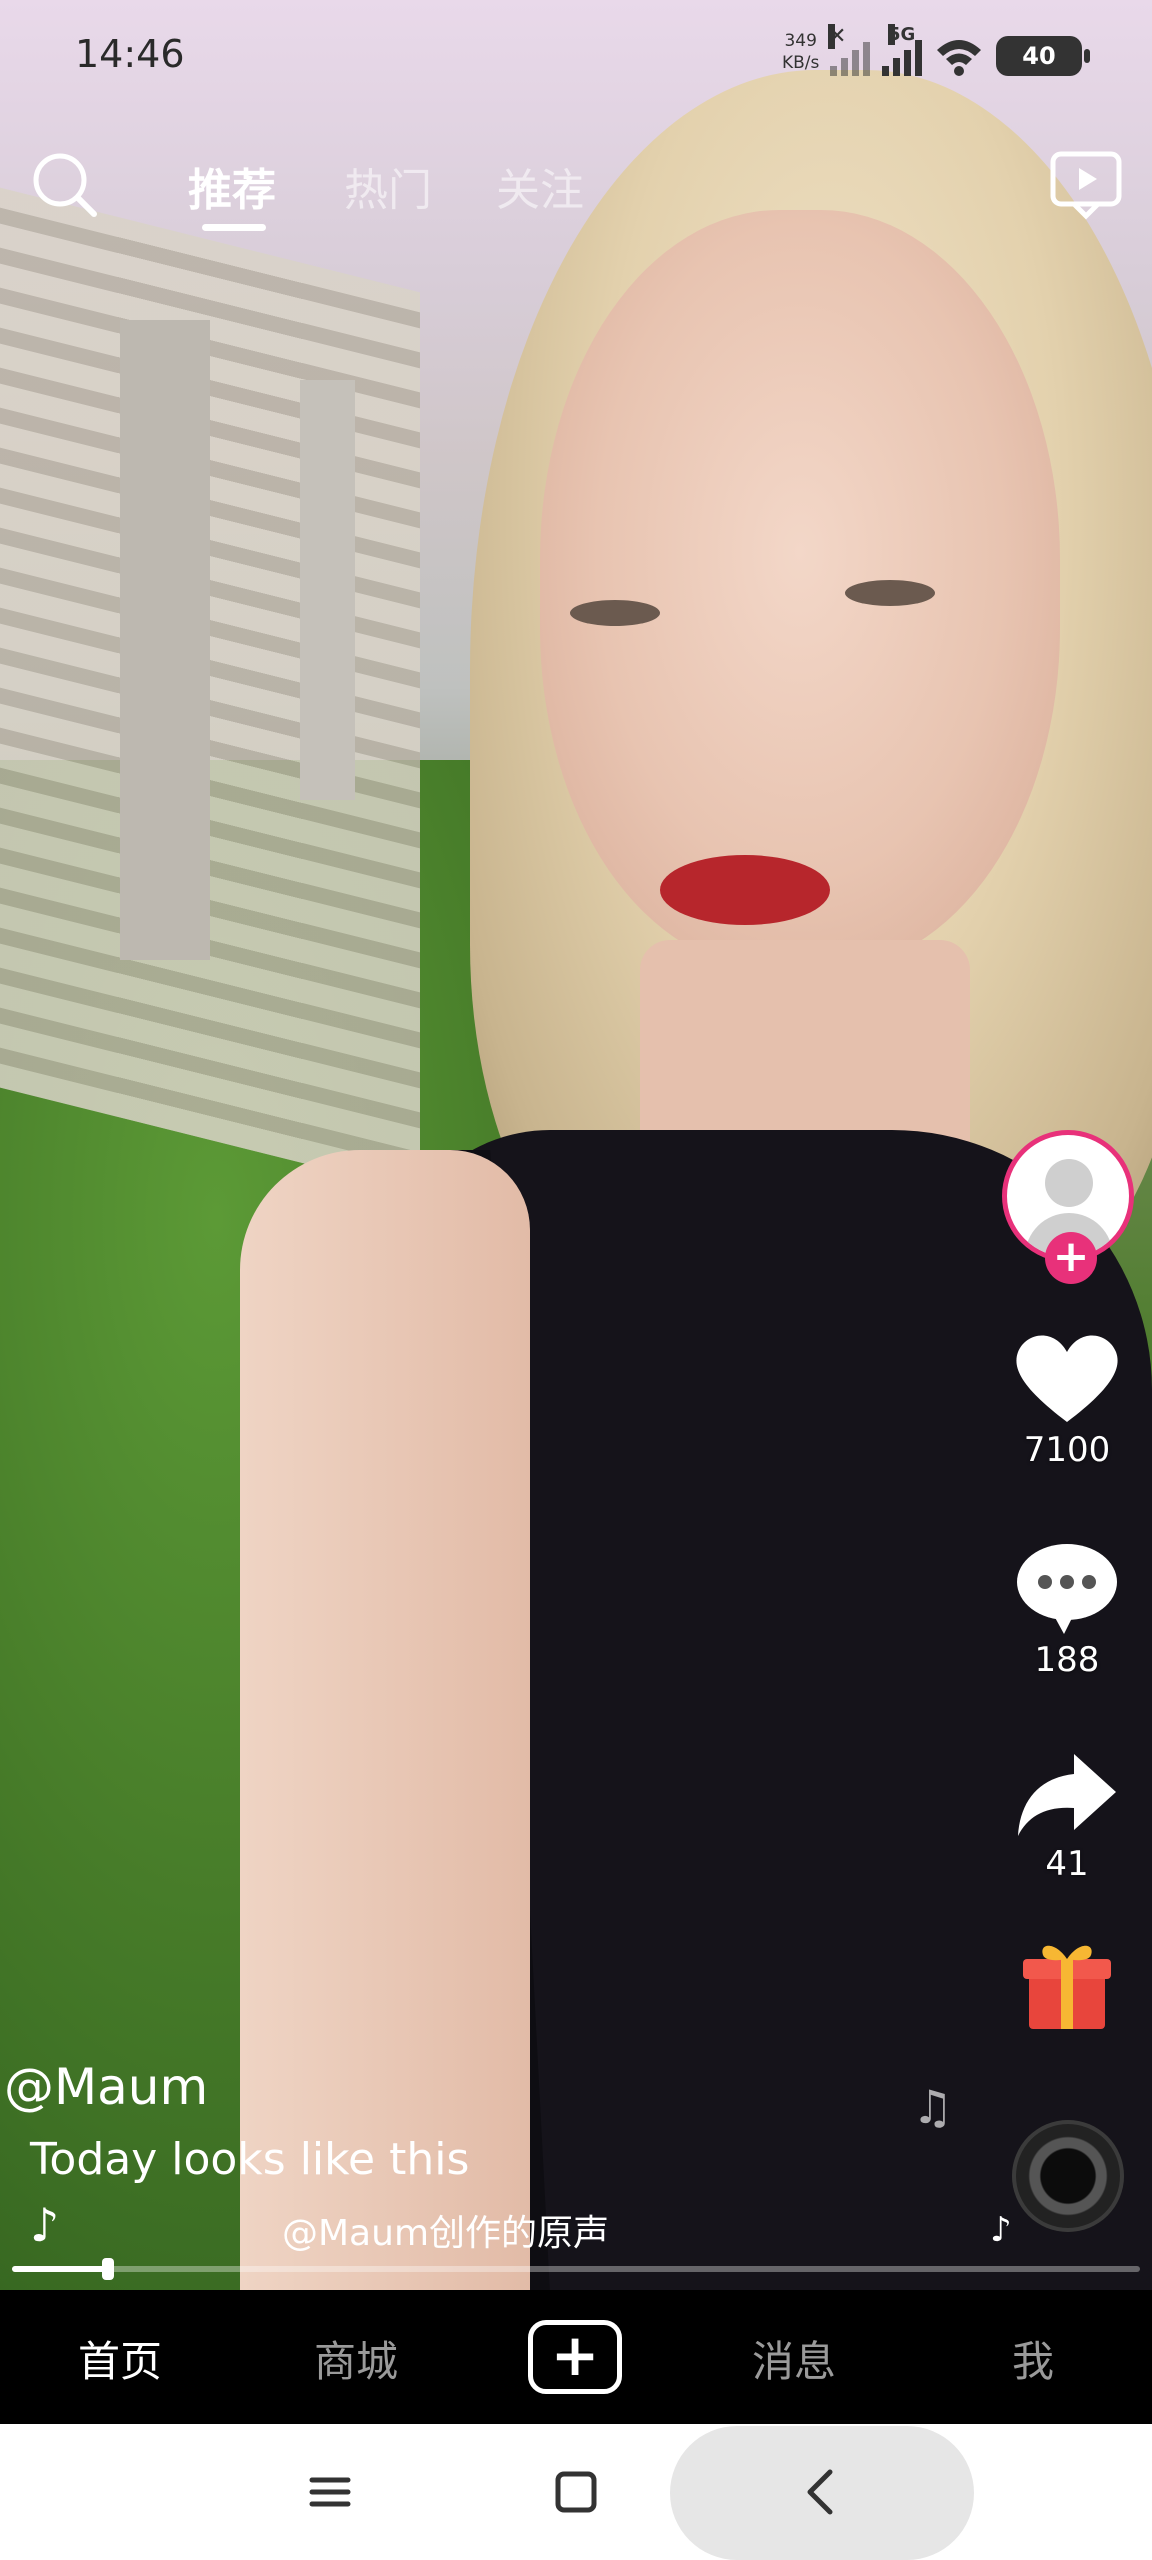  Describe the element at coordinates (800, 52) in the screenshot. I see `network-speed: 349 KB/s` at that location.